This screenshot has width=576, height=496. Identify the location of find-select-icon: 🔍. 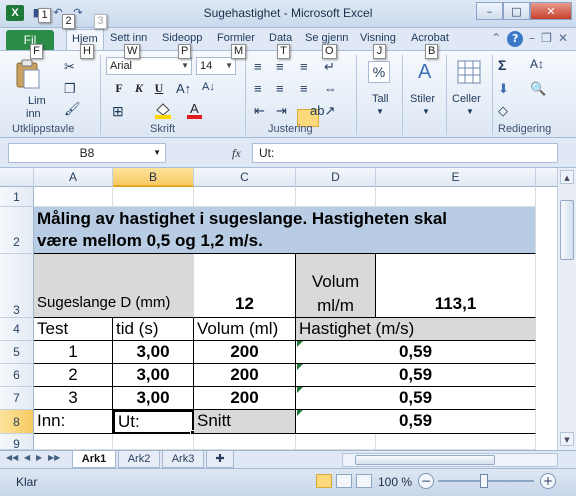
(538, 89).